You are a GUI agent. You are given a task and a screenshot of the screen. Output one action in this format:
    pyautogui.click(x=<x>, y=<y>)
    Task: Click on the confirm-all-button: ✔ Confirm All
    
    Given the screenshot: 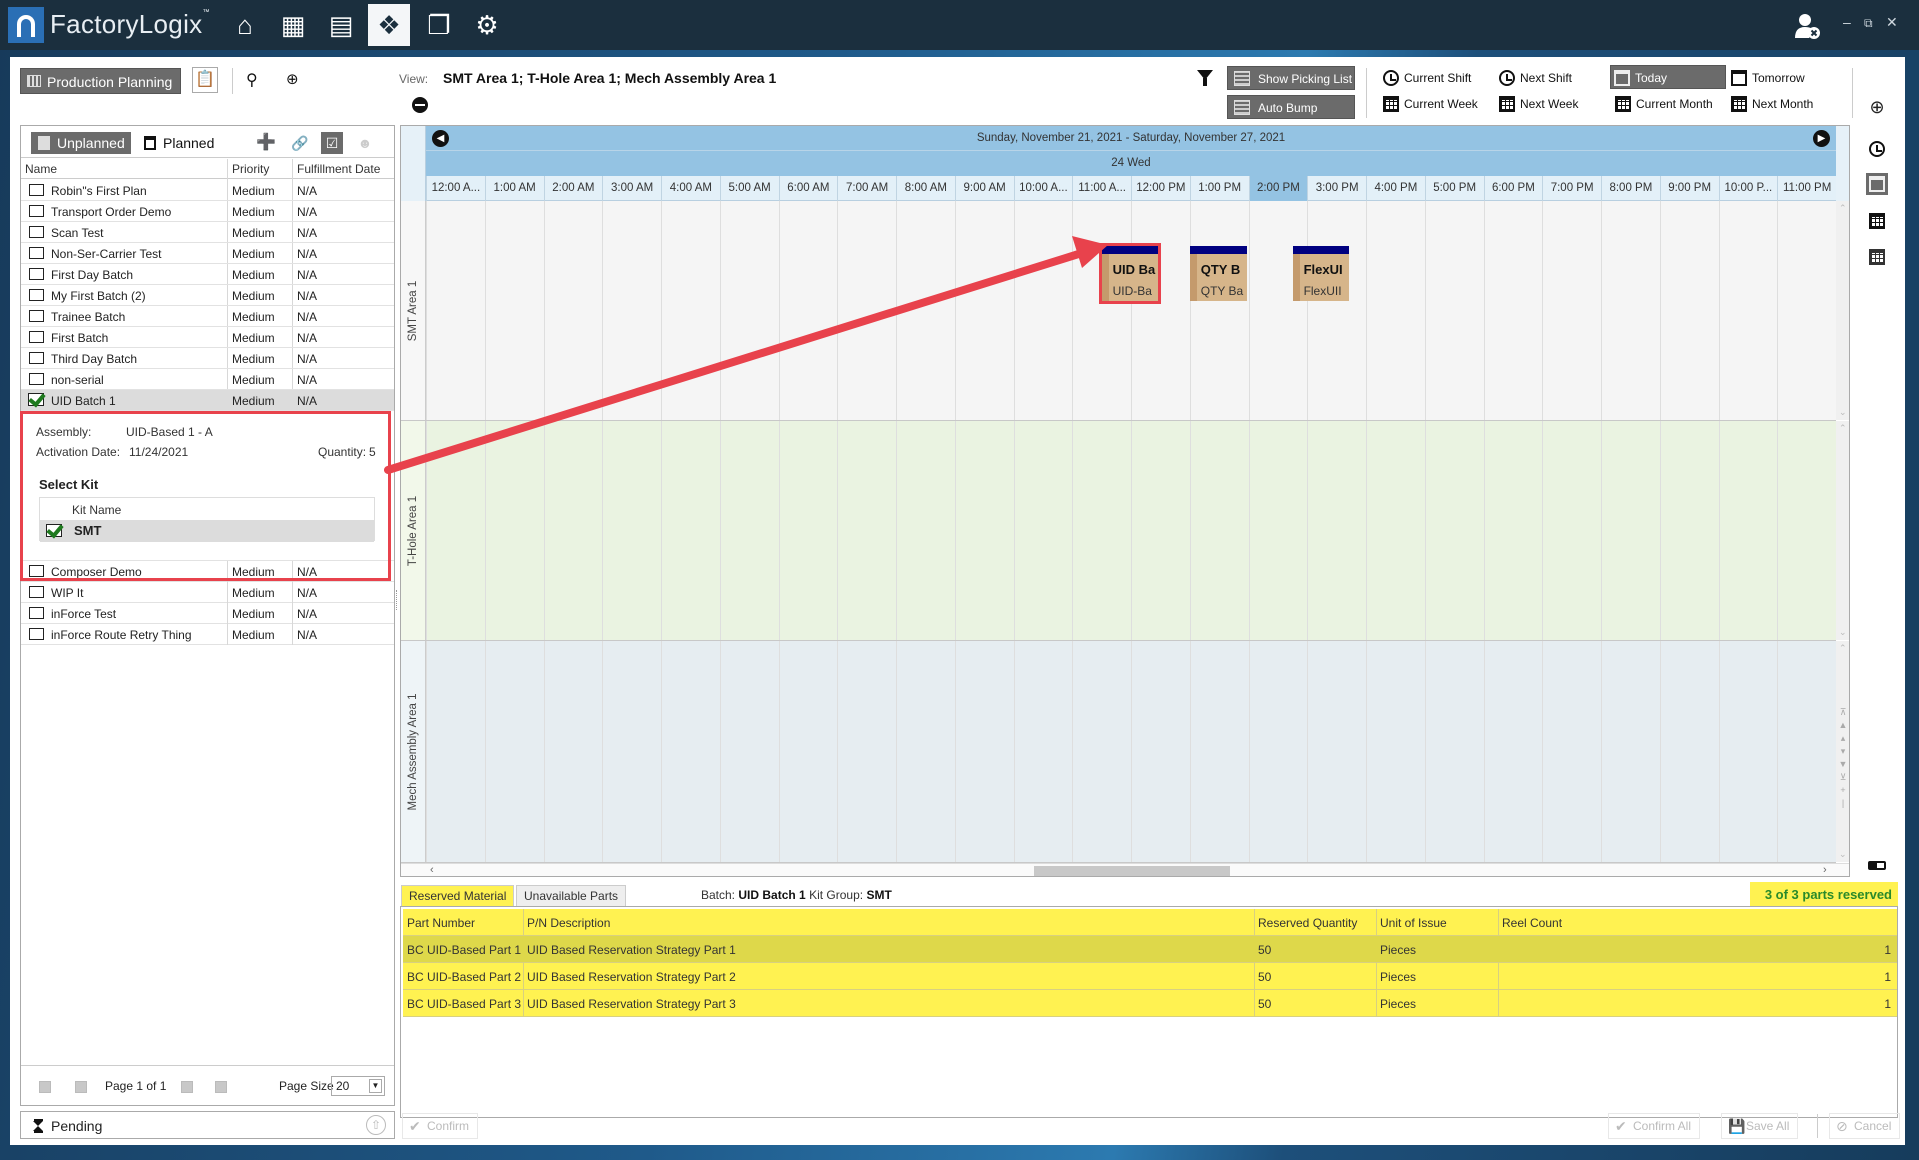 What is the action you would take?
    pyautogui.click(x=1654, y=1126)
    